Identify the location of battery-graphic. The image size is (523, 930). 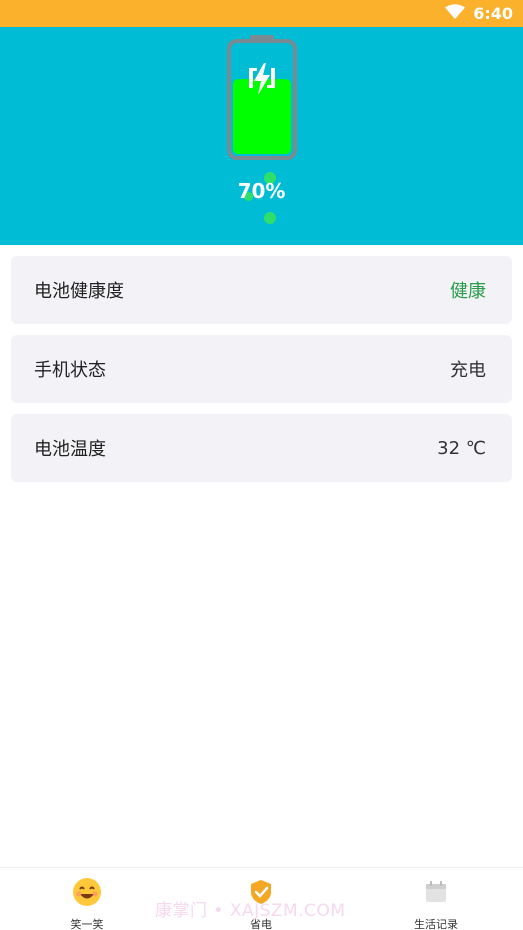
(262, 98).